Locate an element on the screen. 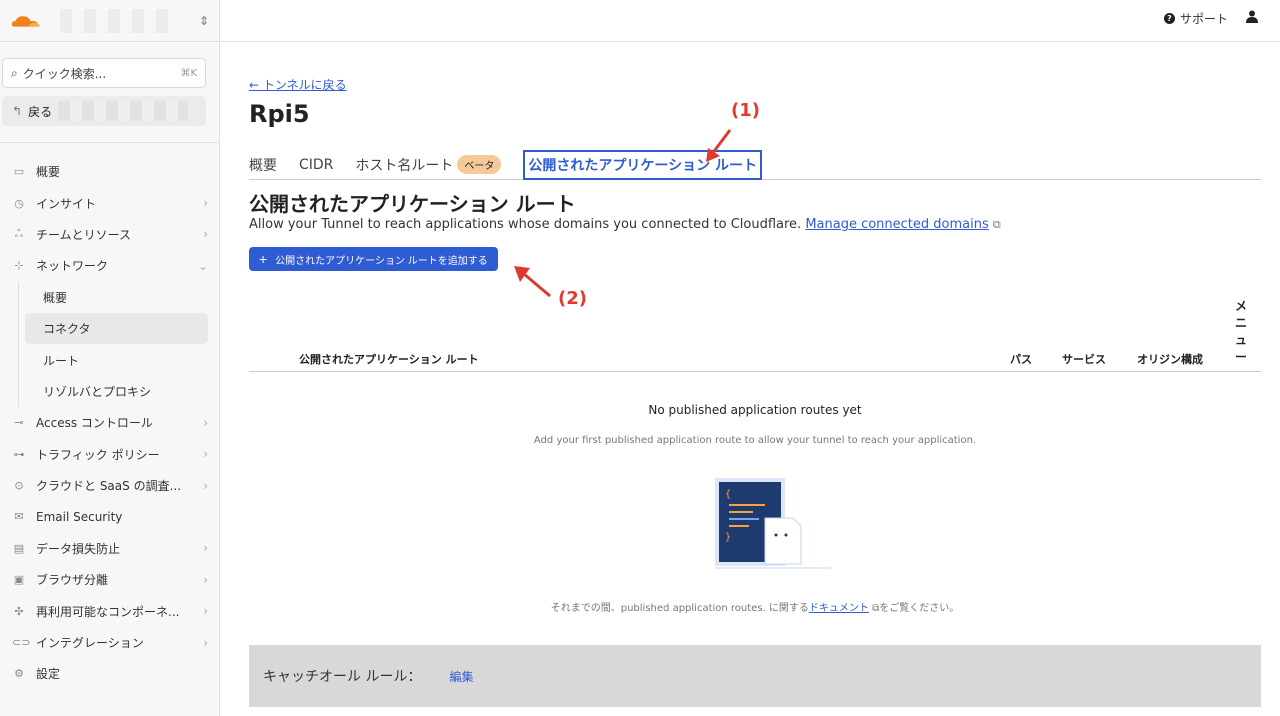  sidebar-item-label: インサイト is located at coordinates (66, 203).